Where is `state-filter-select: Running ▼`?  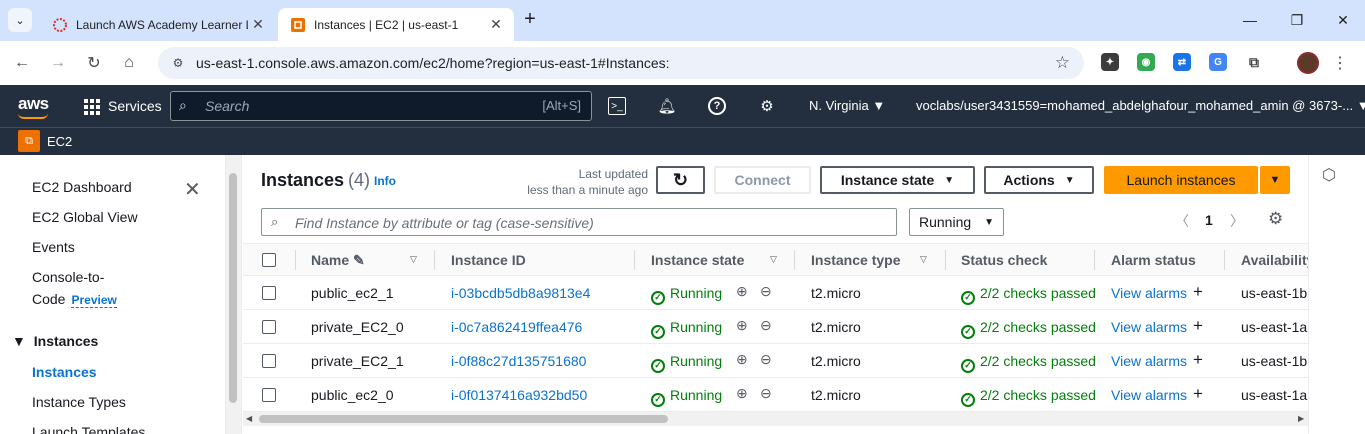
state-filter-select: Running ▼ is located at coordinates (956, 222).